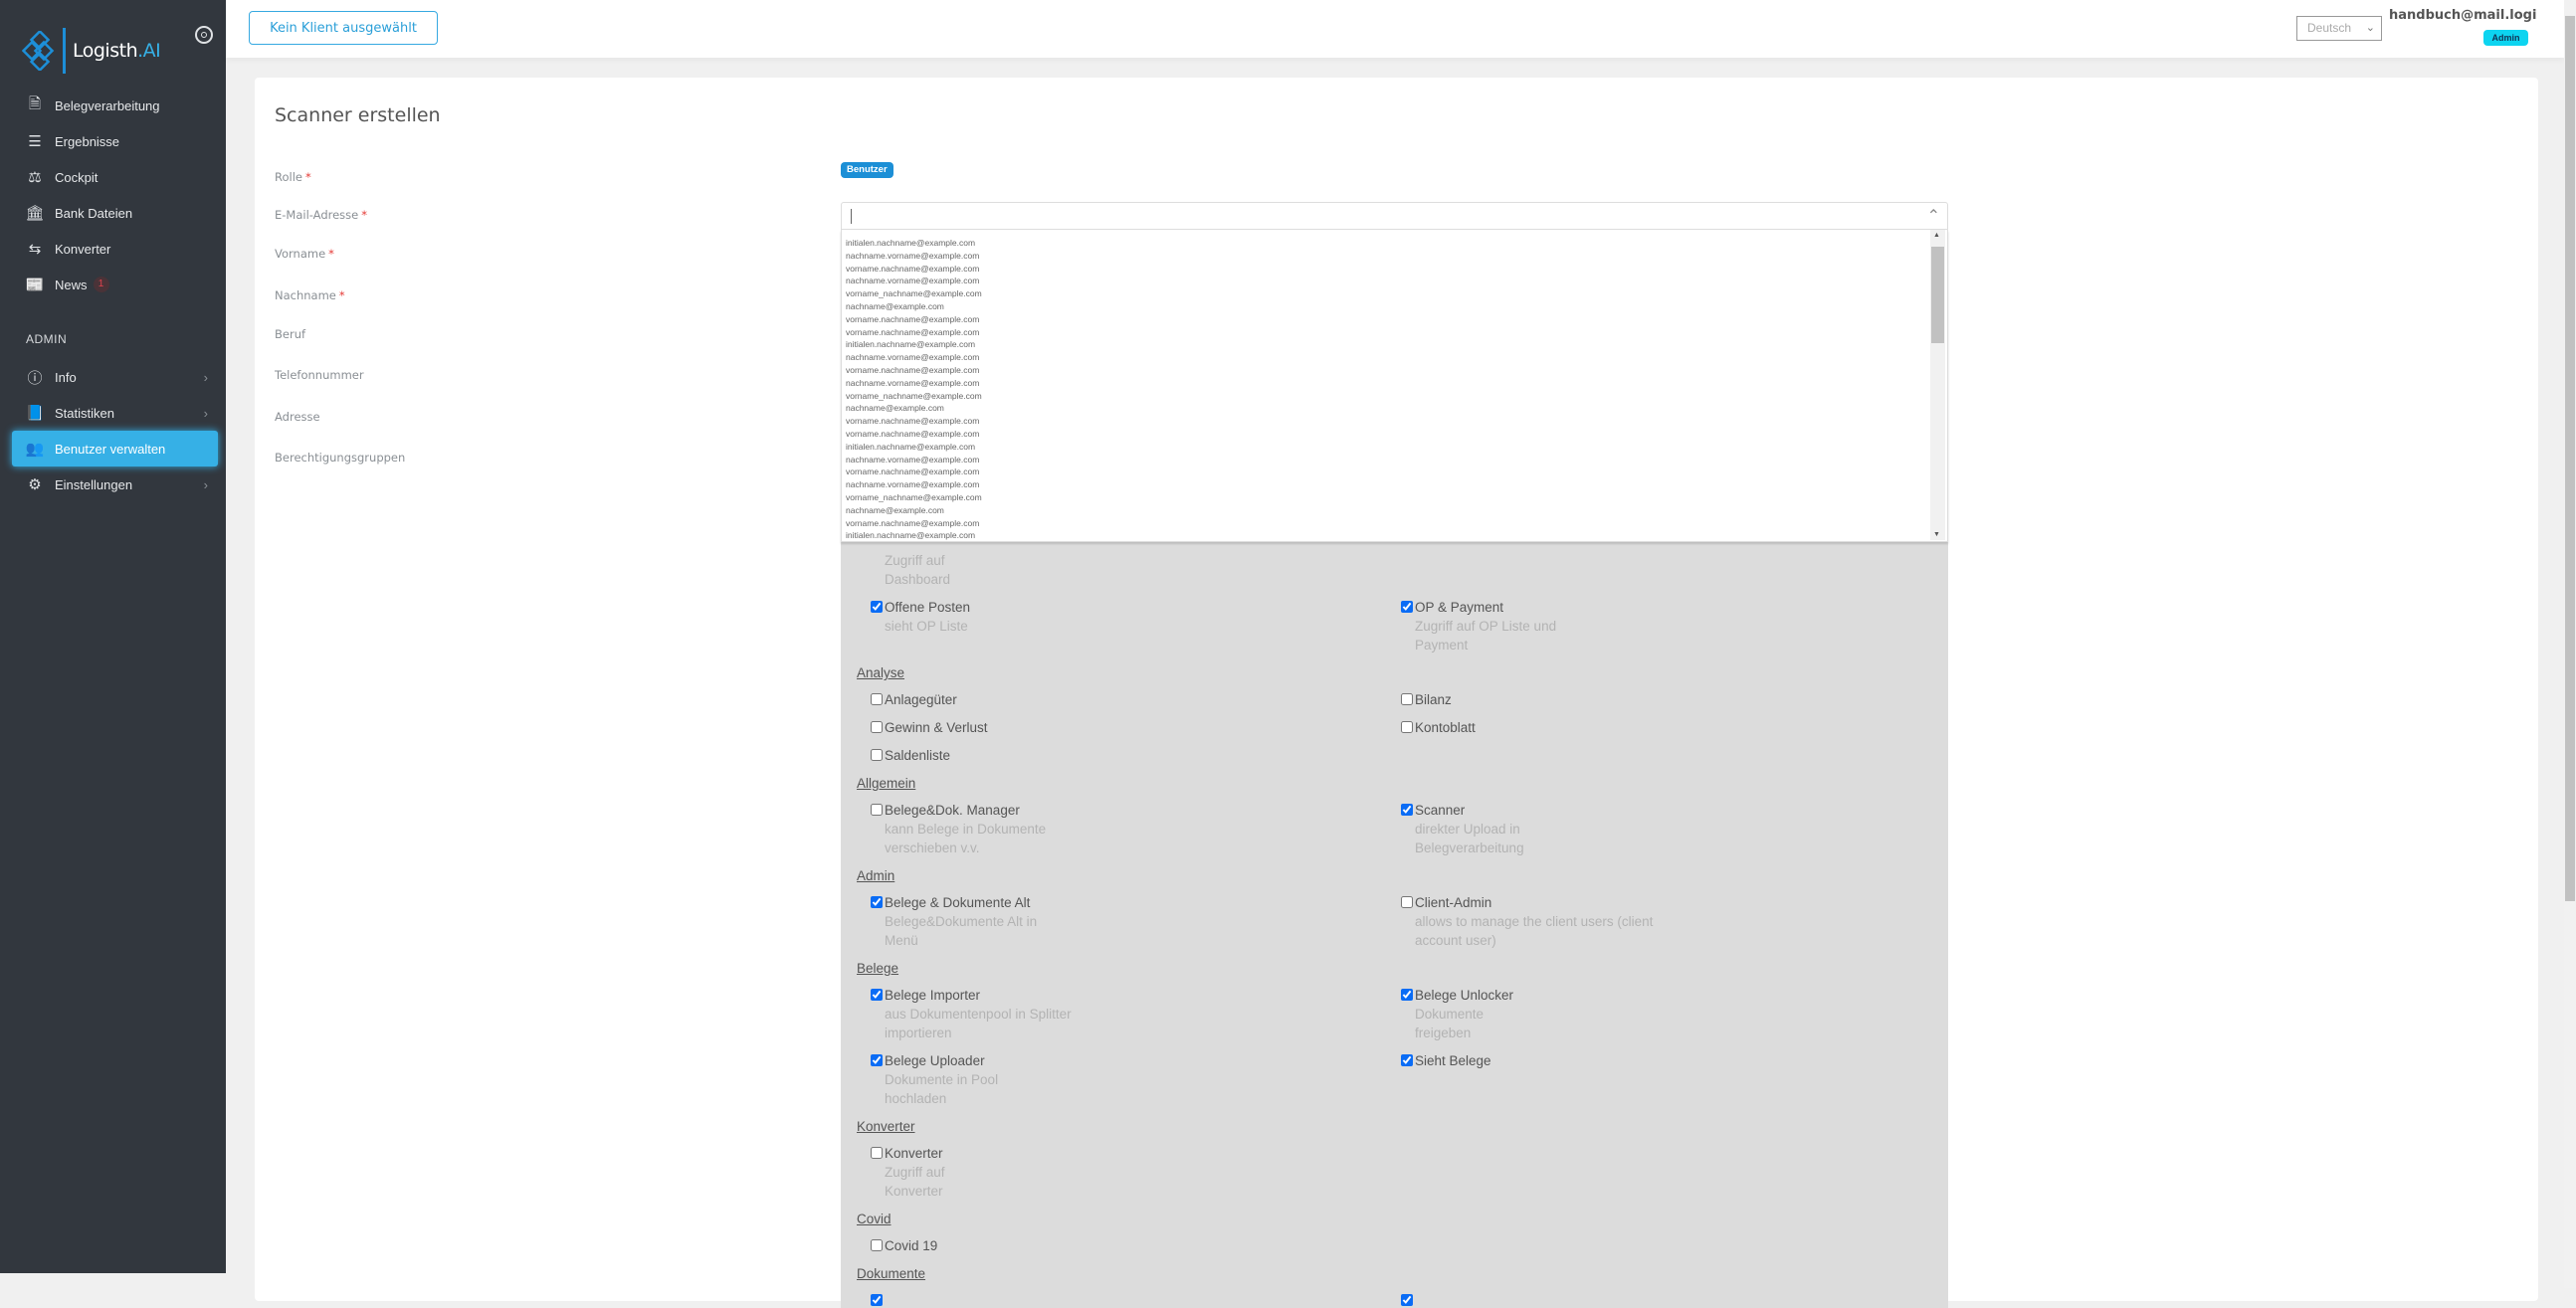 The width and height of the screenshot is (2576, 1308). Describe the element at coordinates (340, 458) in the screenshot. I see `label-groups: Berechtigungsgruppen` at that location.